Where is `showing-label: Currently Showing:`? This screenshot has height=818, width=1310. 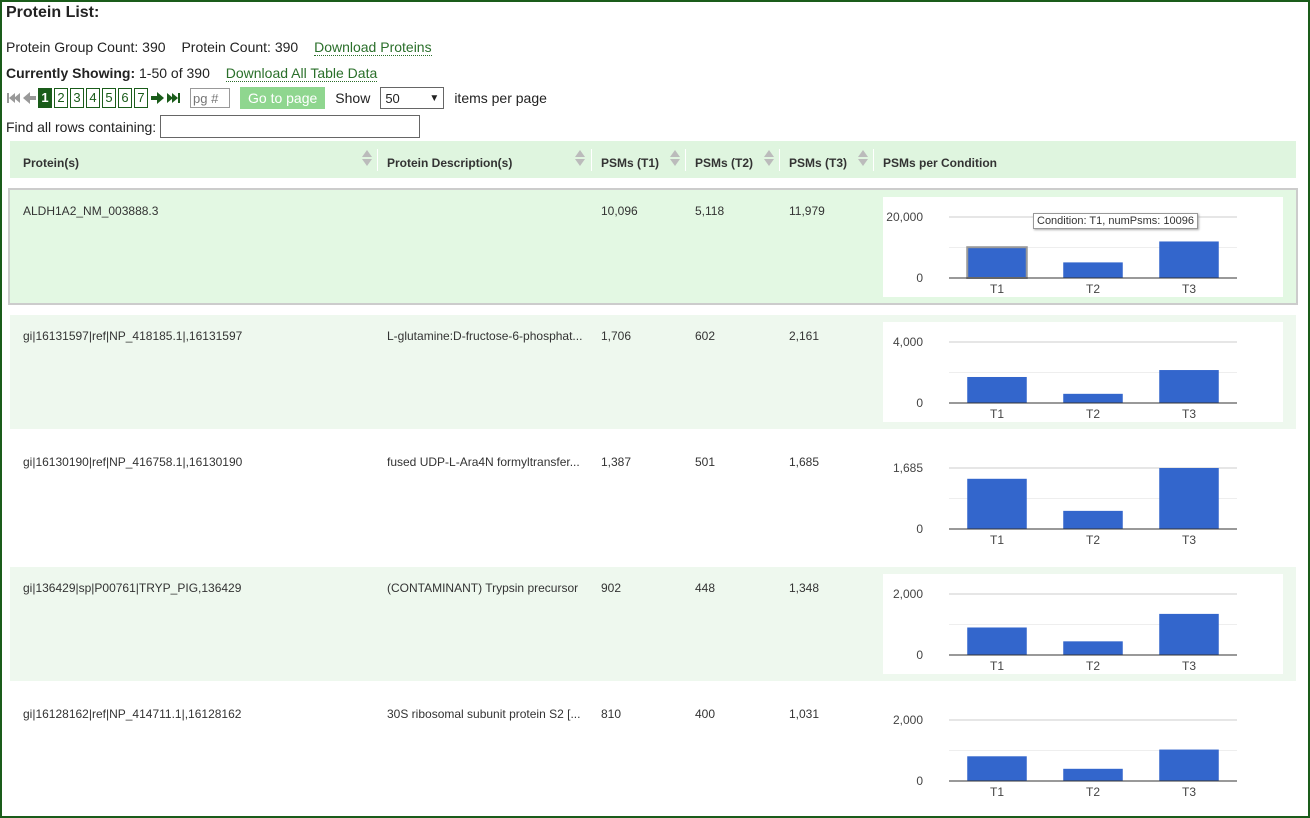 showing-label: Currently Showing: is located at coordinates (71, 73).